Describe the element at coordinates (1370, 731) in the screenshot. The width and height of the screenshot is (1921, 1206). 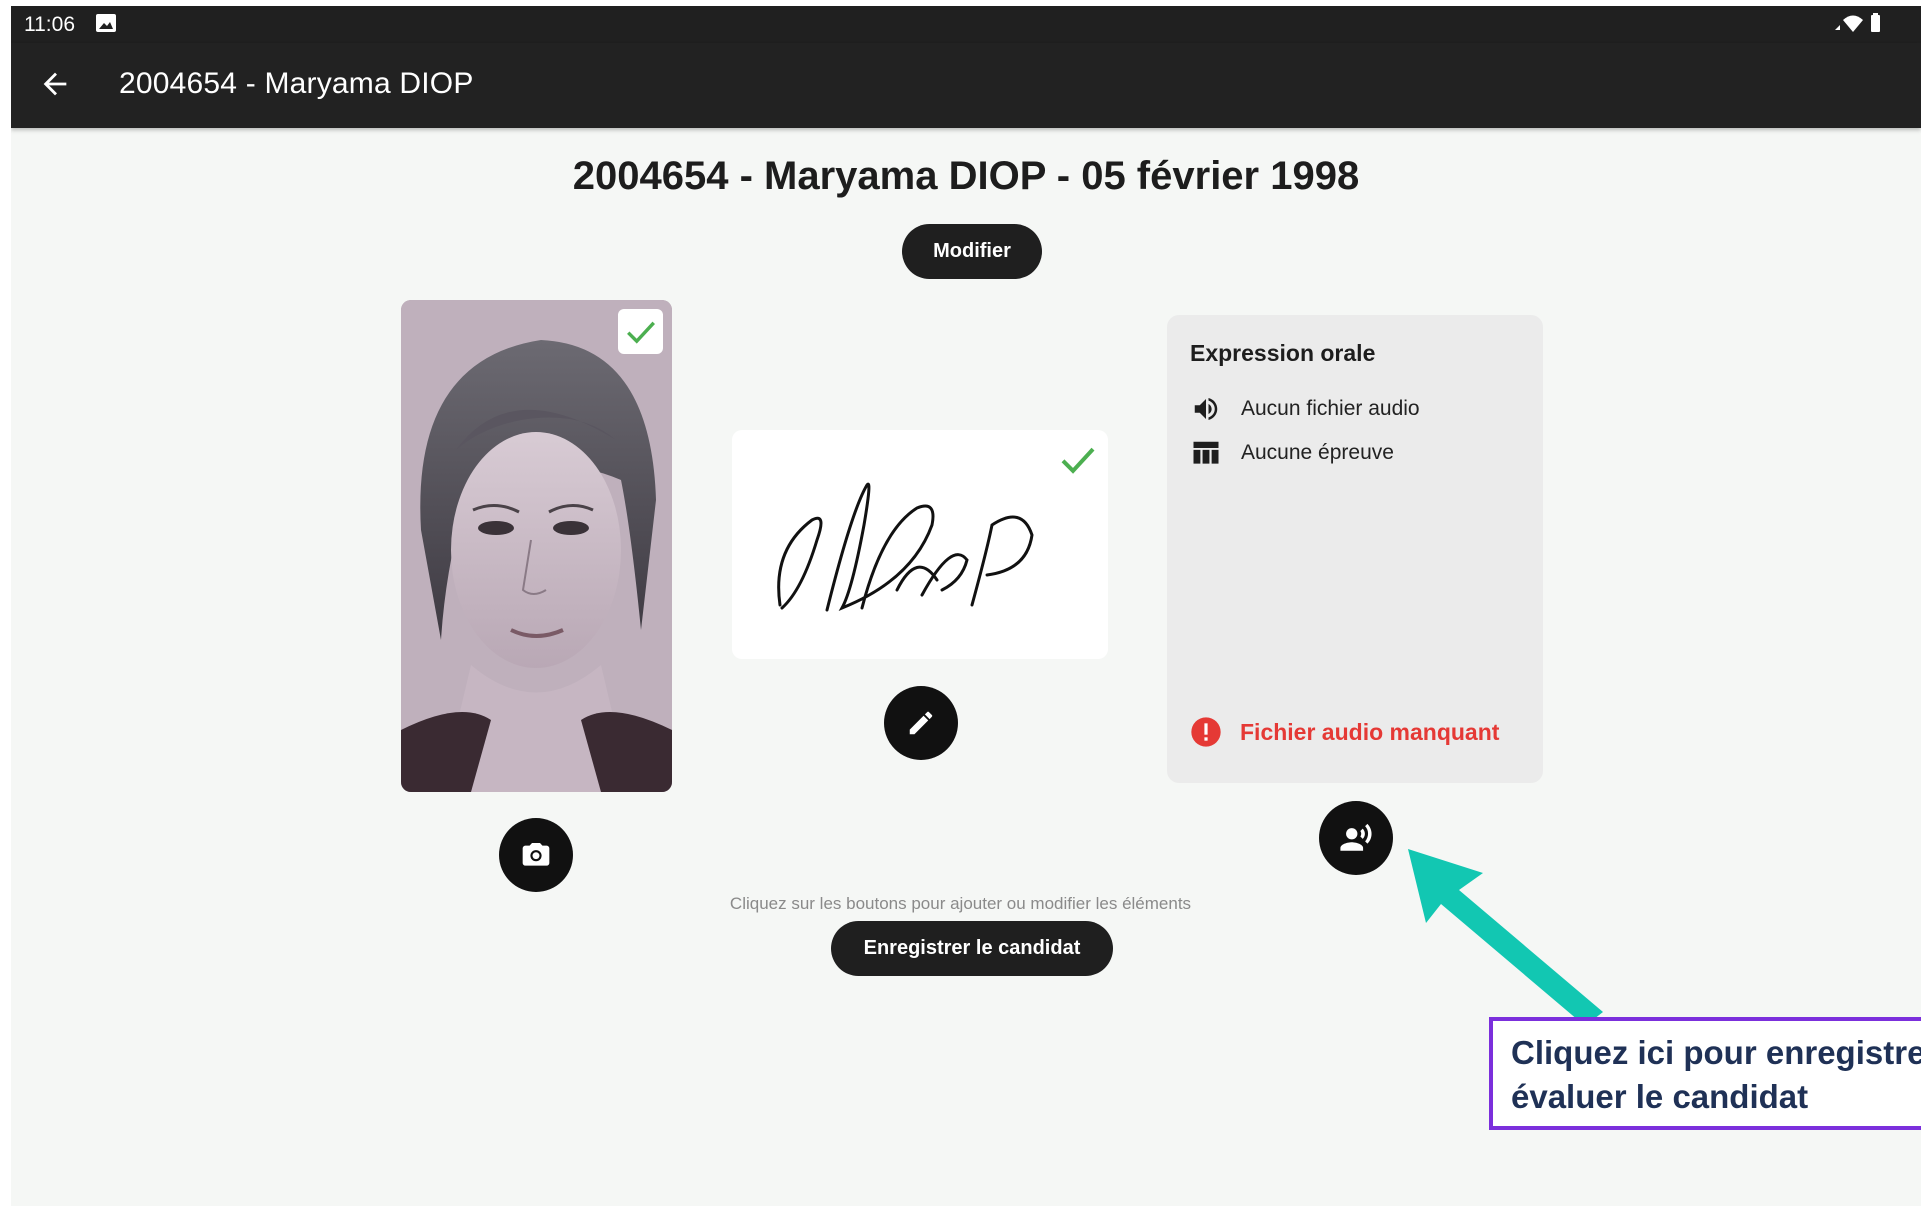
I see `audio-missing-text: Fichier audio manquant` at that location.